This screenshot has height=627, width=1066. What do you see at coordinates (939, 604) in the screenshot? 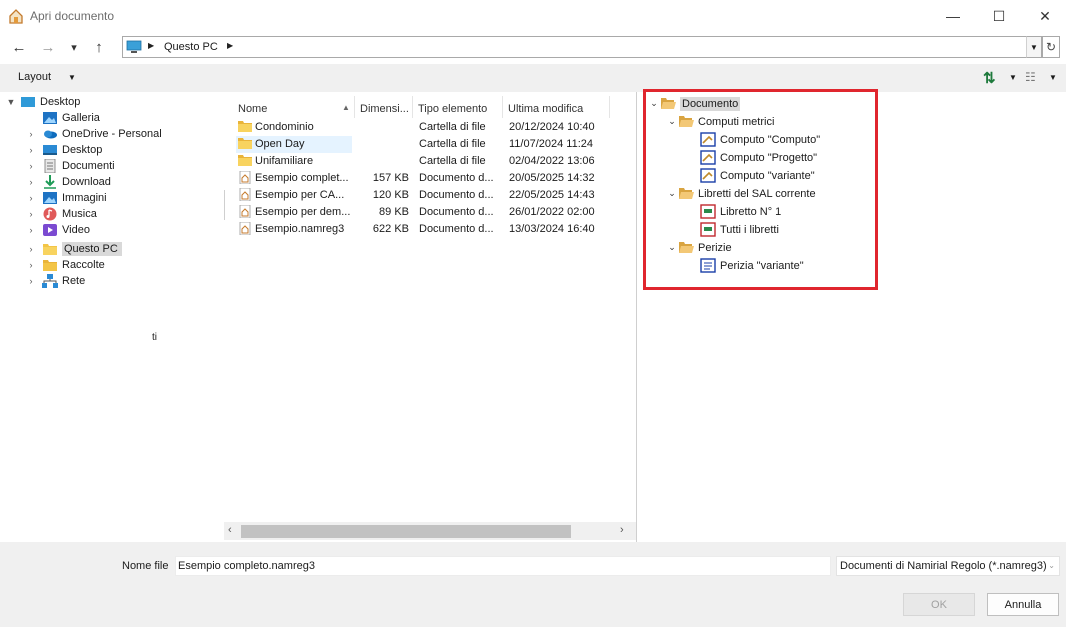
I see `ok-button: OK` at bounding box center [939, 604].